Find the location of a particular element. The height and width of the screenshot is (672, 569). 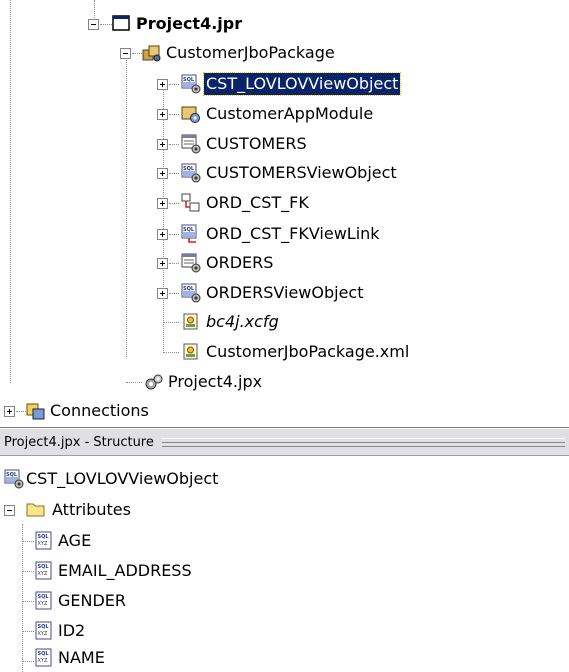

tree-file-label: bc4j.xcfg is located at coordinates (242, 321).